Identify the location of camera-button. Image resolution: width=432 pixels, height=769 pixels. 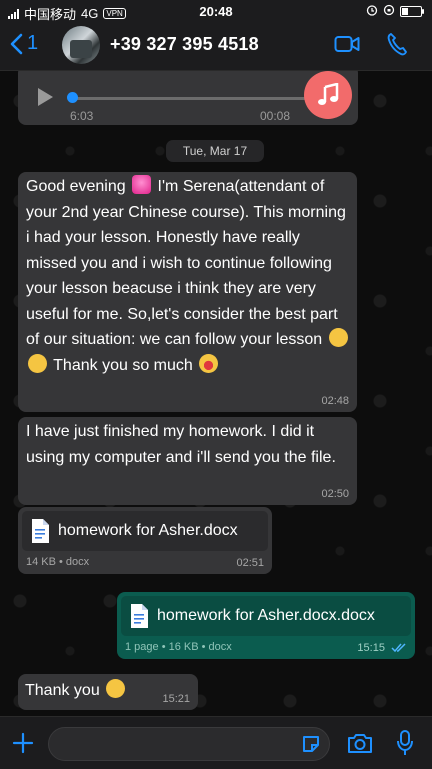
(360, 745).